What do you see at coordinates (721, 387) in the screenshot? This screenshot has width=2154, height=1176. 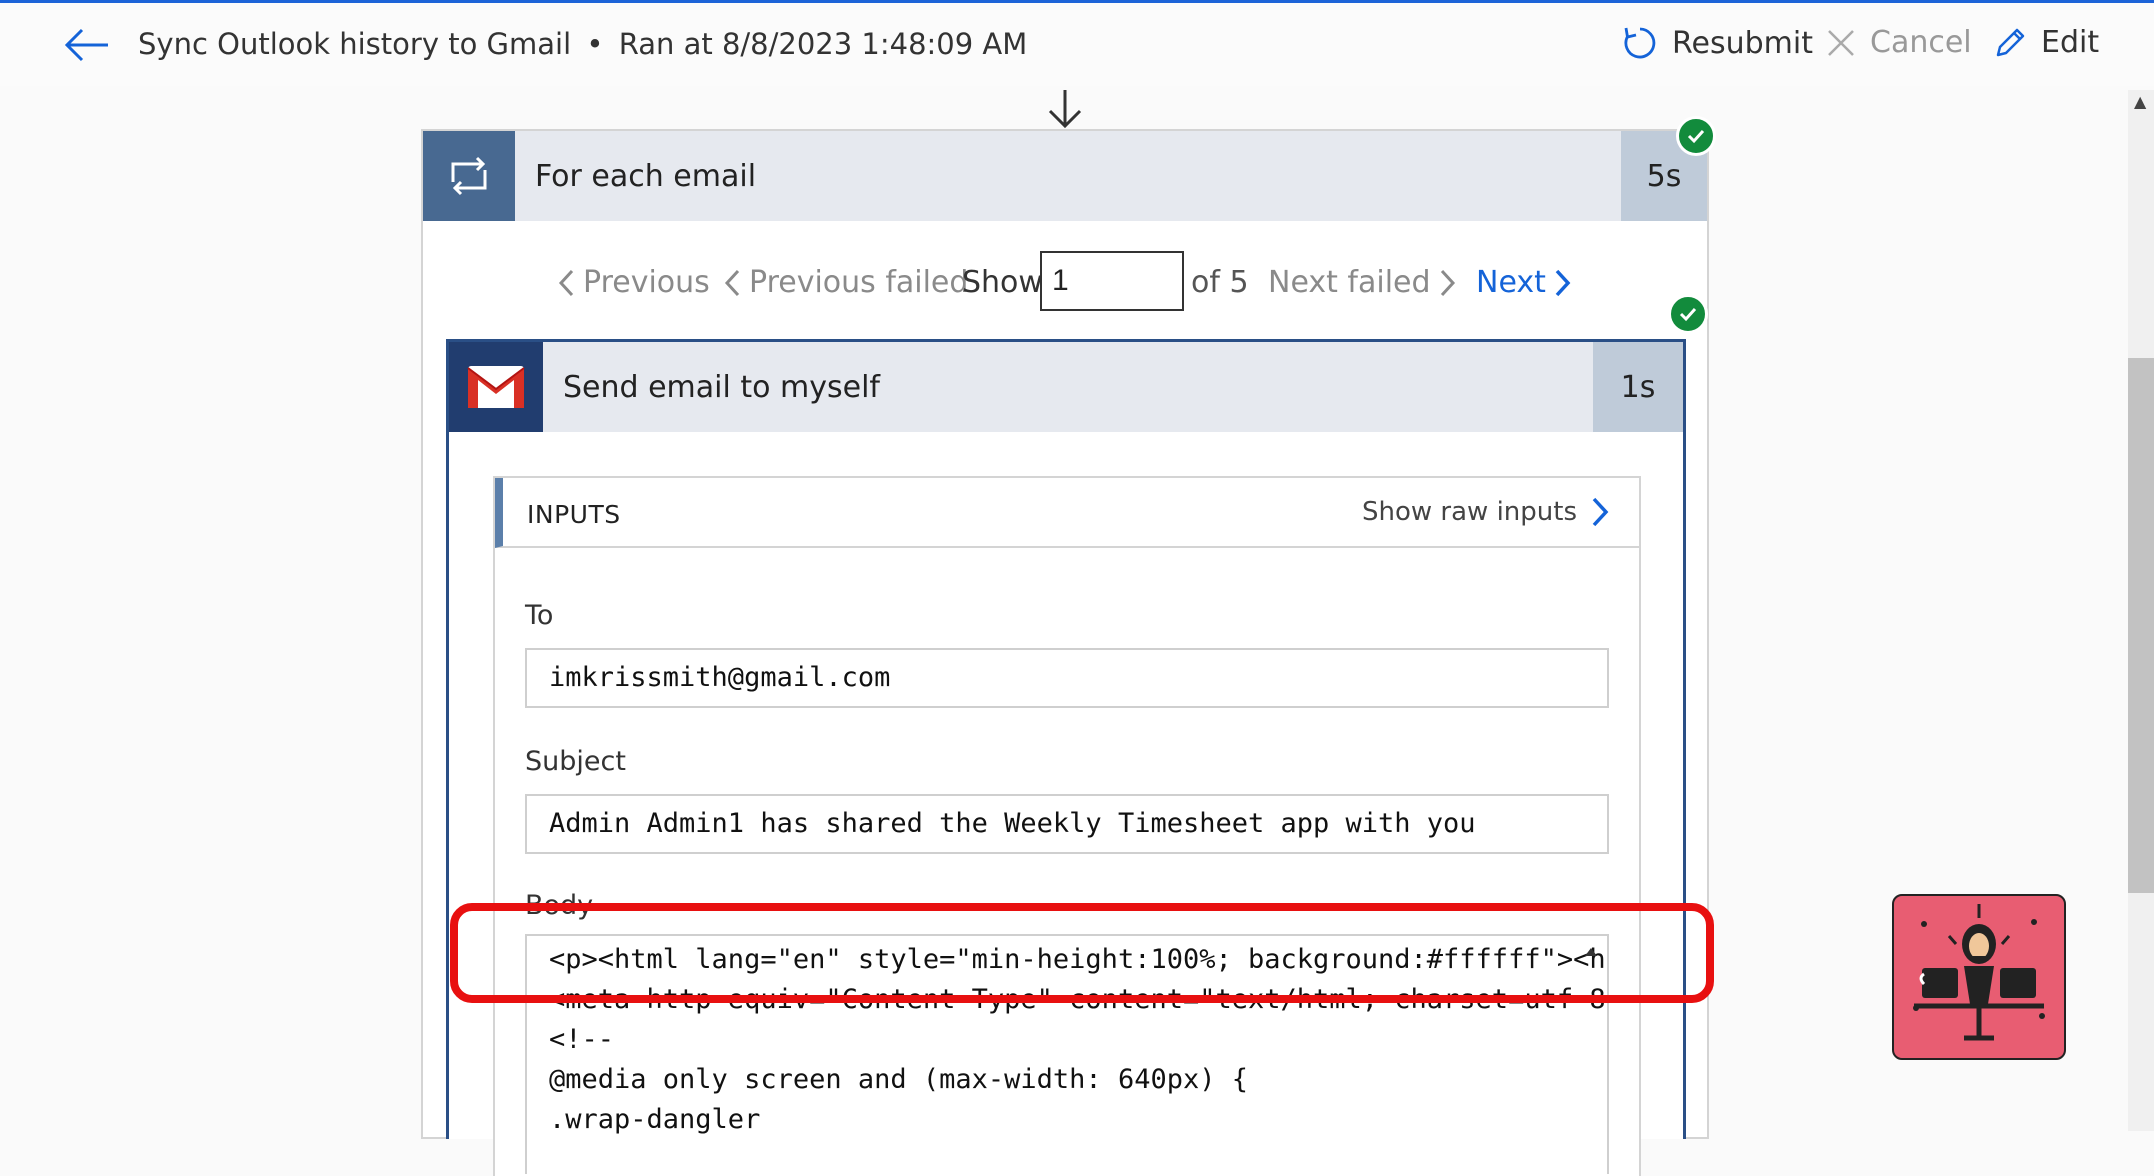 I see `action-title: Send email to myself` at bounding box center [721, 387].